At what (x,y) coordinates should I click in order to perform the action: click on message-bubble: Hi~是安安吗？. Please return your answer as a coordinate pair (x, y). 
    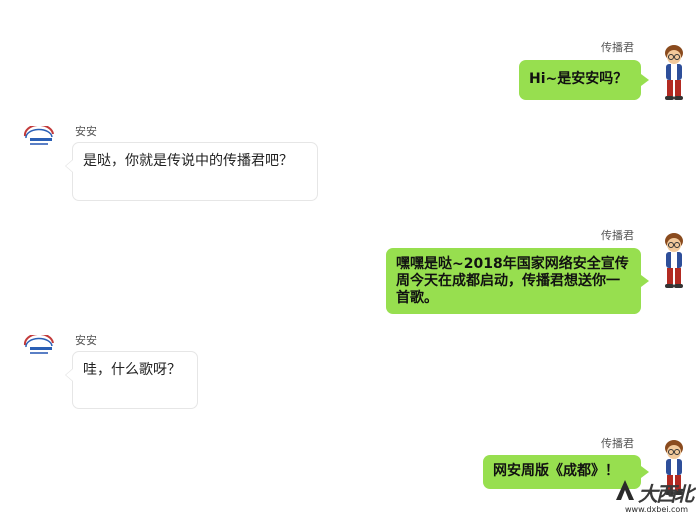
    Looking at the image, I should click on (584, 80).